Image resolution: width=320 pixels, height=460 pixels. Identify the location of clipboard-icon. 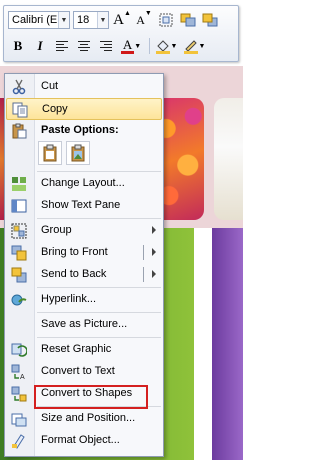
(50, 153).